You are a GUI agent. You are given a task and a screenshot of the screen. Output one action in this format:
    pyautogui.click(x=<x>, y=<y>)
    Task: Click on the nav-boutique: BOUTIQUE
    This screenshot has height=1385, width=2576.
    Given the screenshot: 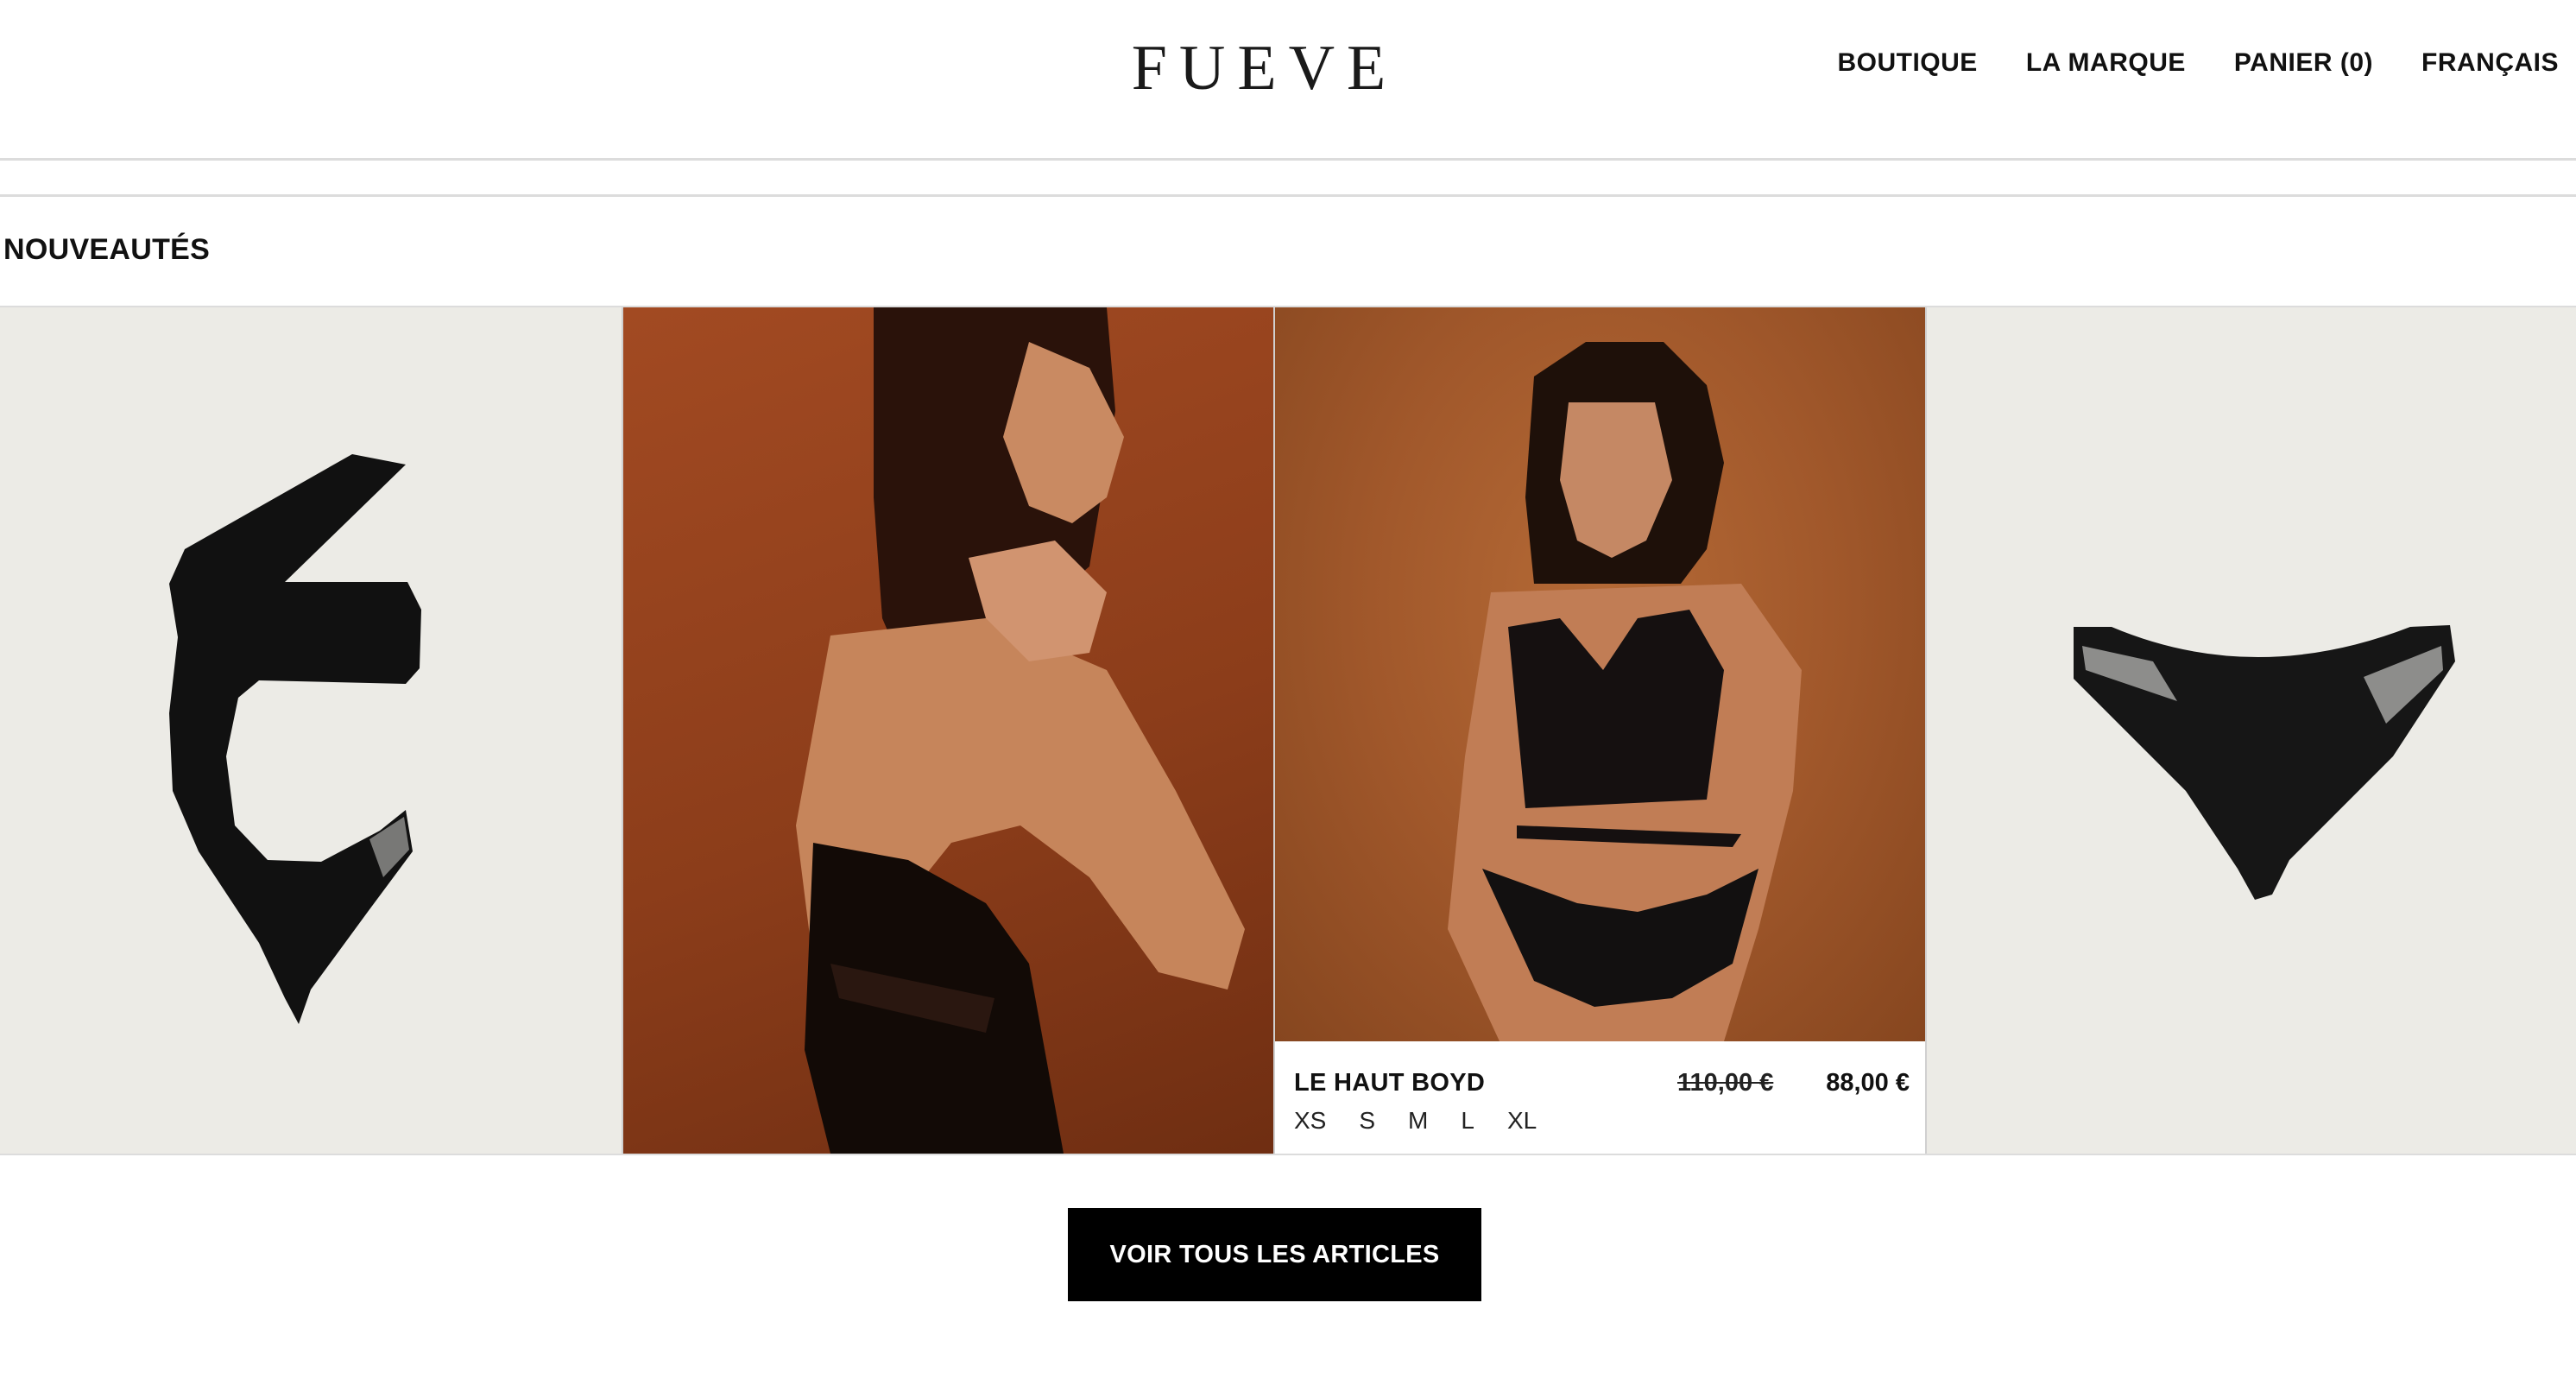 What is the action you would take?
    pyautogui.click(x=1907, y=63)
    